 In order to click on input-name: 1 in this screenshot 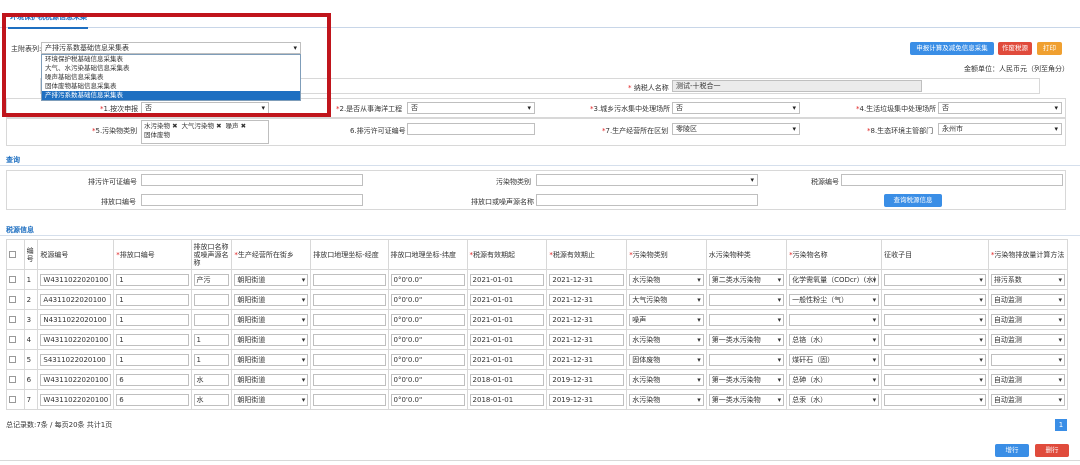, I will do `click(211, 339)`.